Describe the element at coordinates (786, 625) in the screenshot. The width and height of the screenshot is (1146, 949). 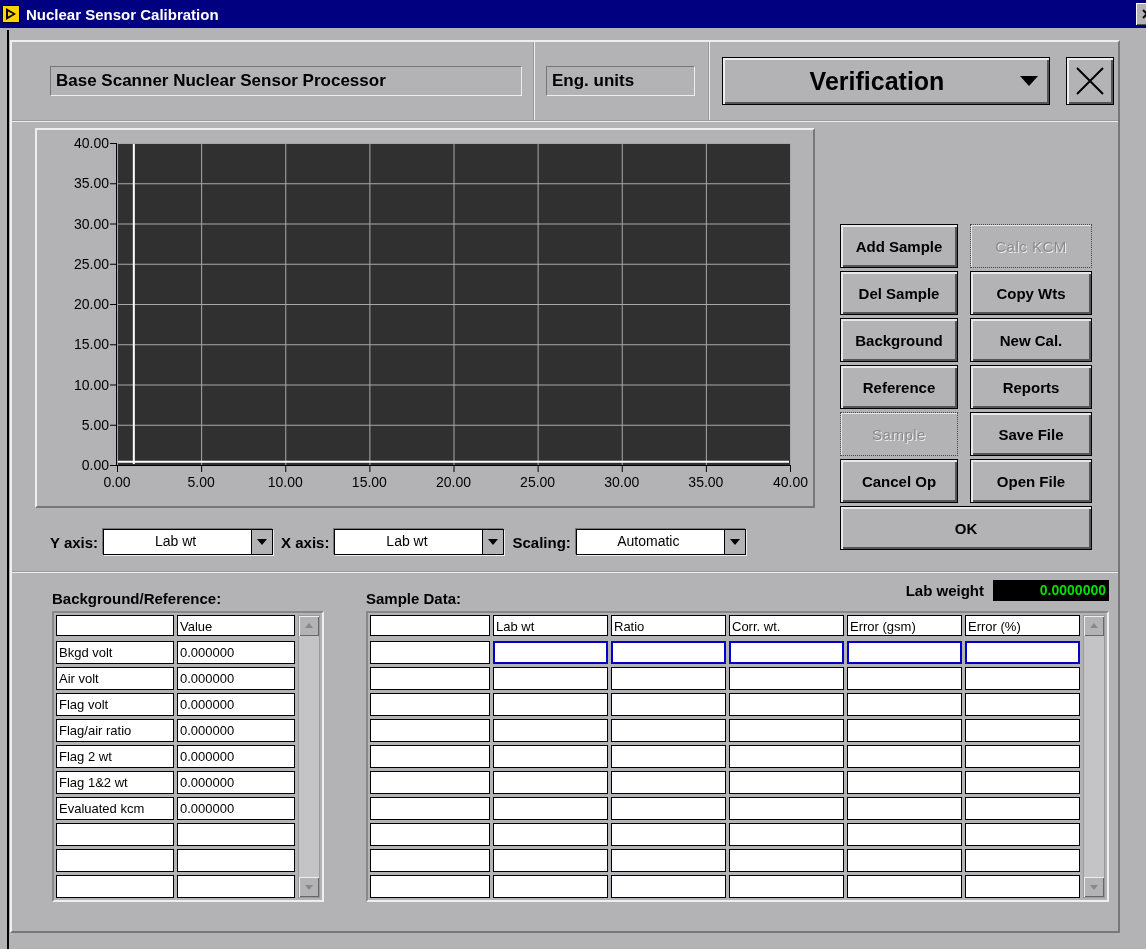
I see `column-header: Corr. wt.` at that location.